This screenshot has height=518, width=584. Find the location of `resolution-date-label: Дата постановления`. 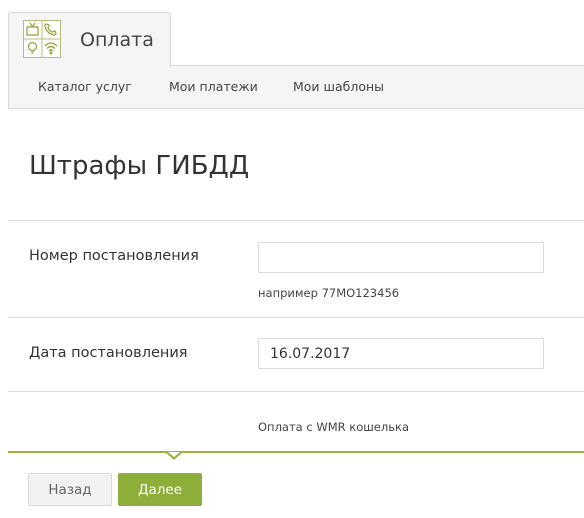

resolution-date-label: Дата постановления is located at coordinates (108, 353).